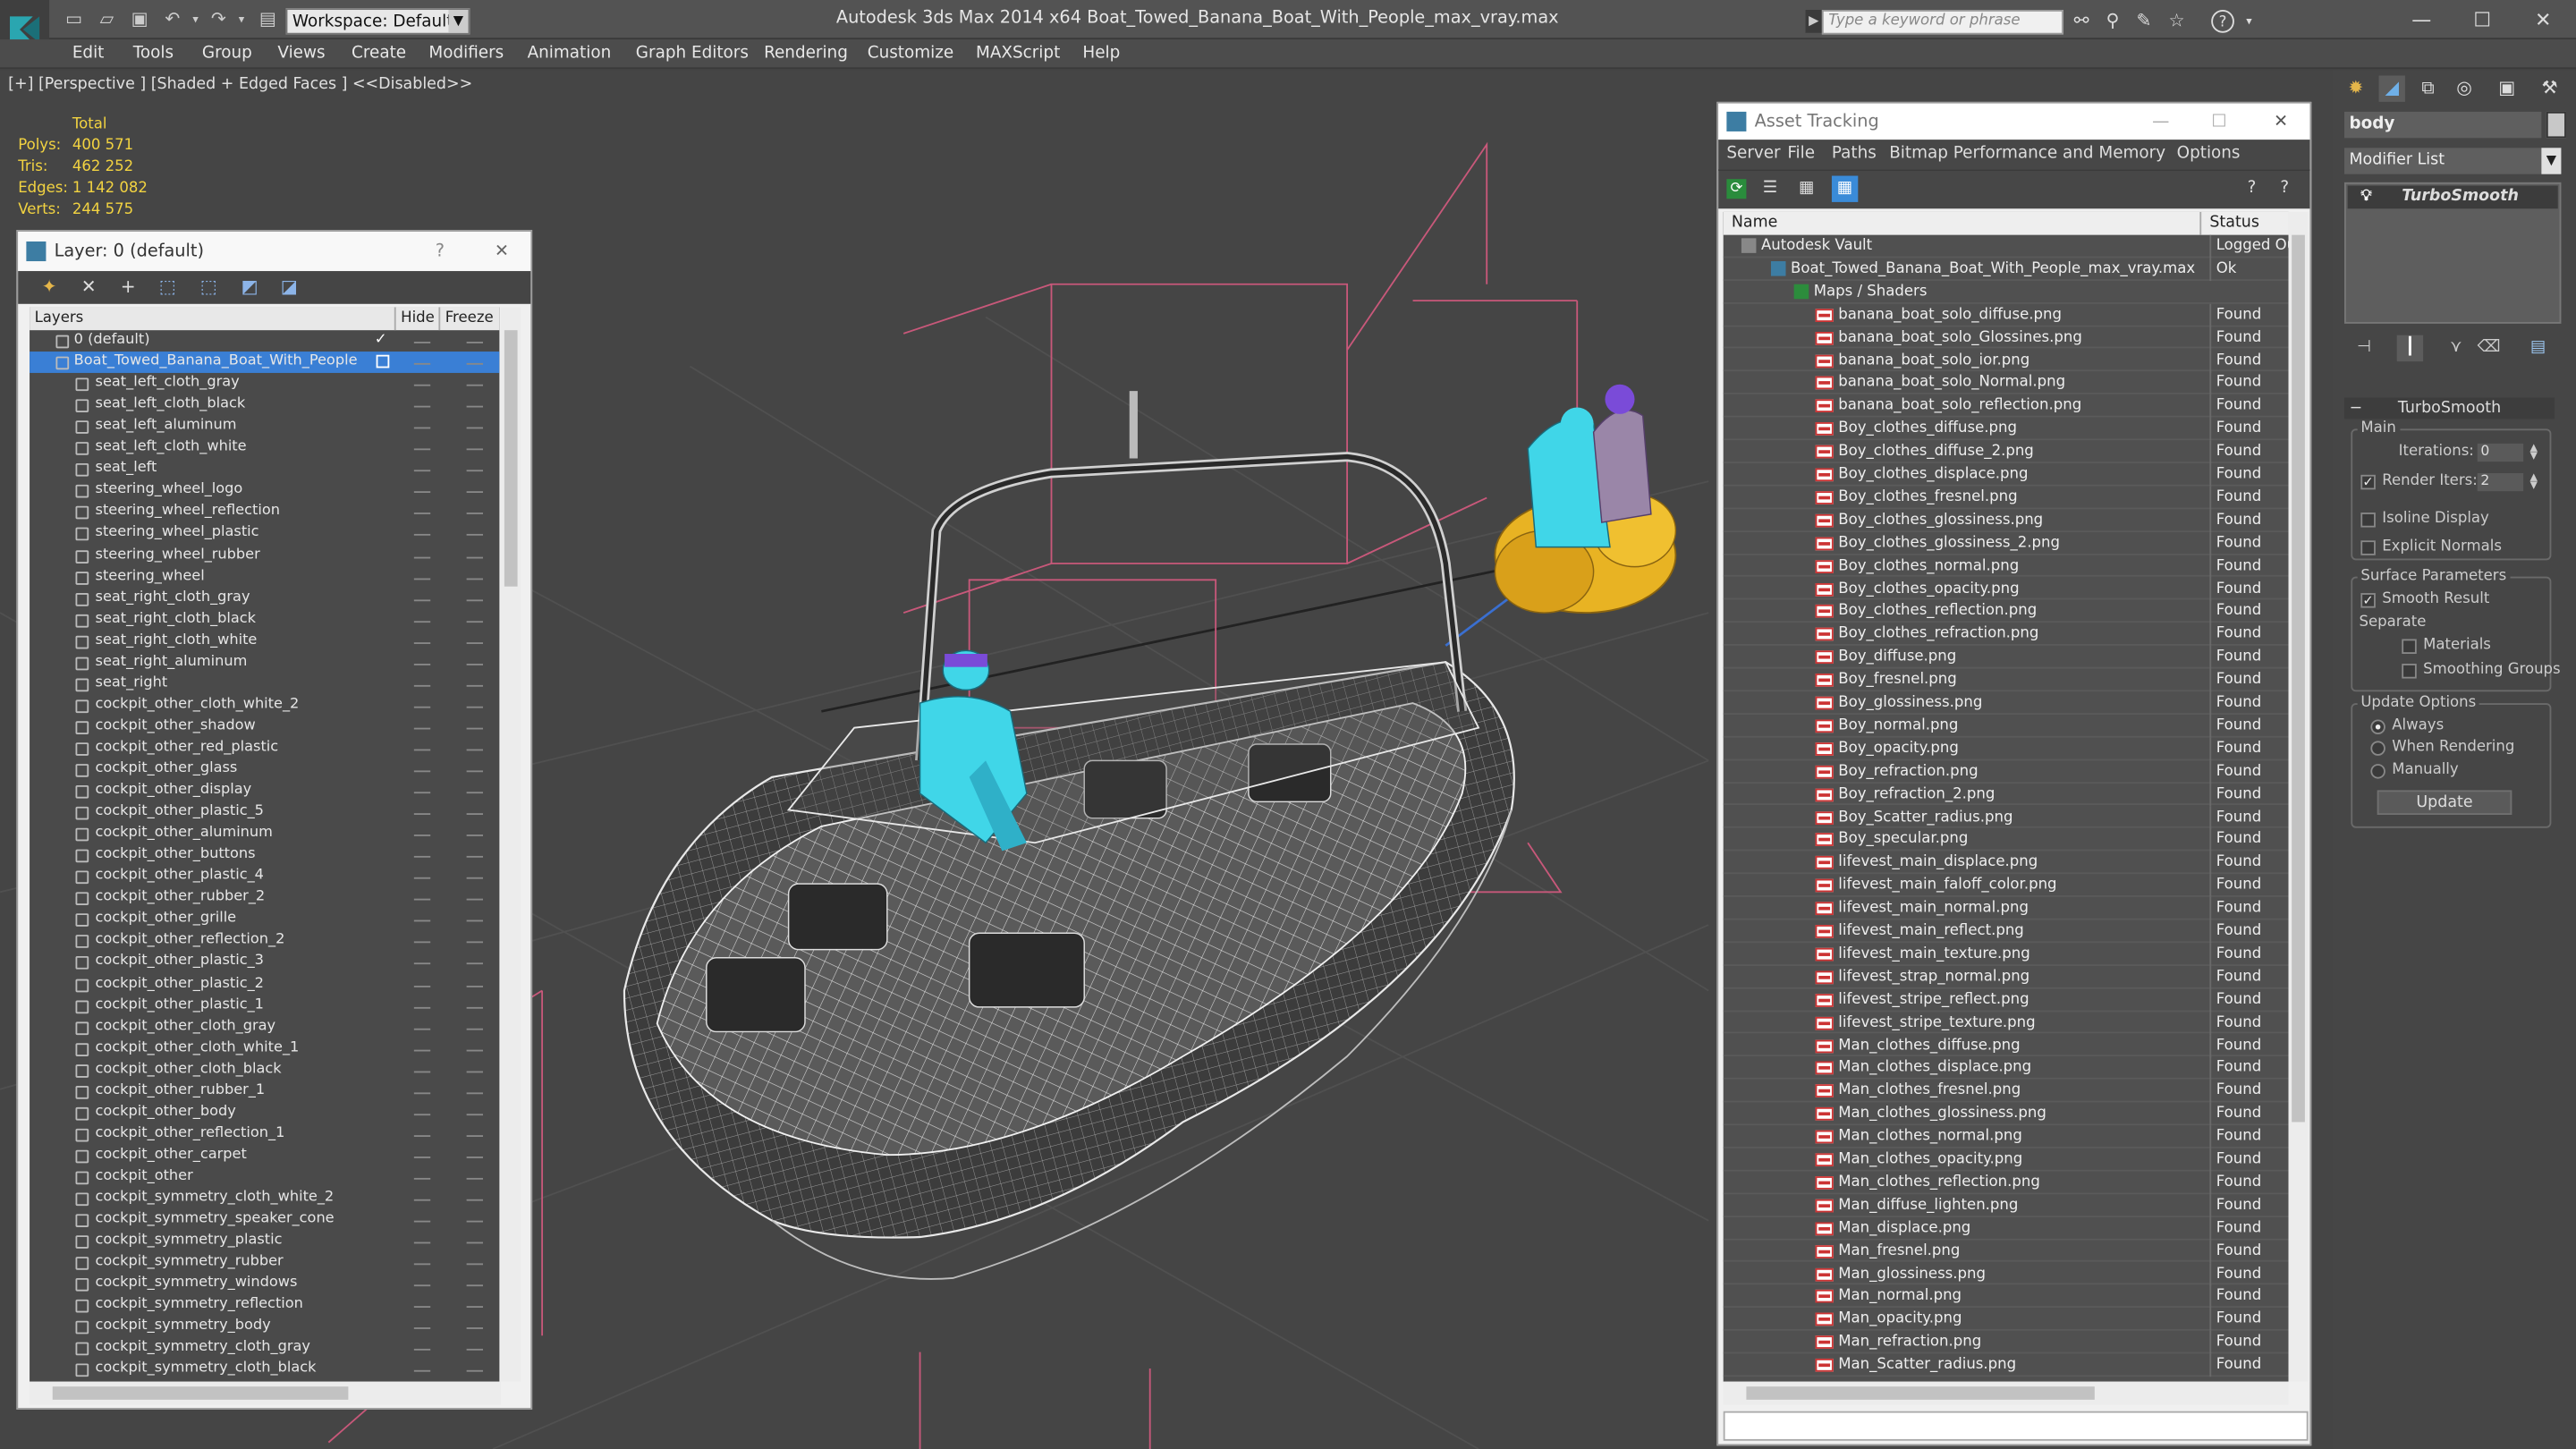  What do you see at coordinates (2410, 348) in the screenshot?
I see `show-end-result-icon: ┃` at bounding box center [2410, 348].